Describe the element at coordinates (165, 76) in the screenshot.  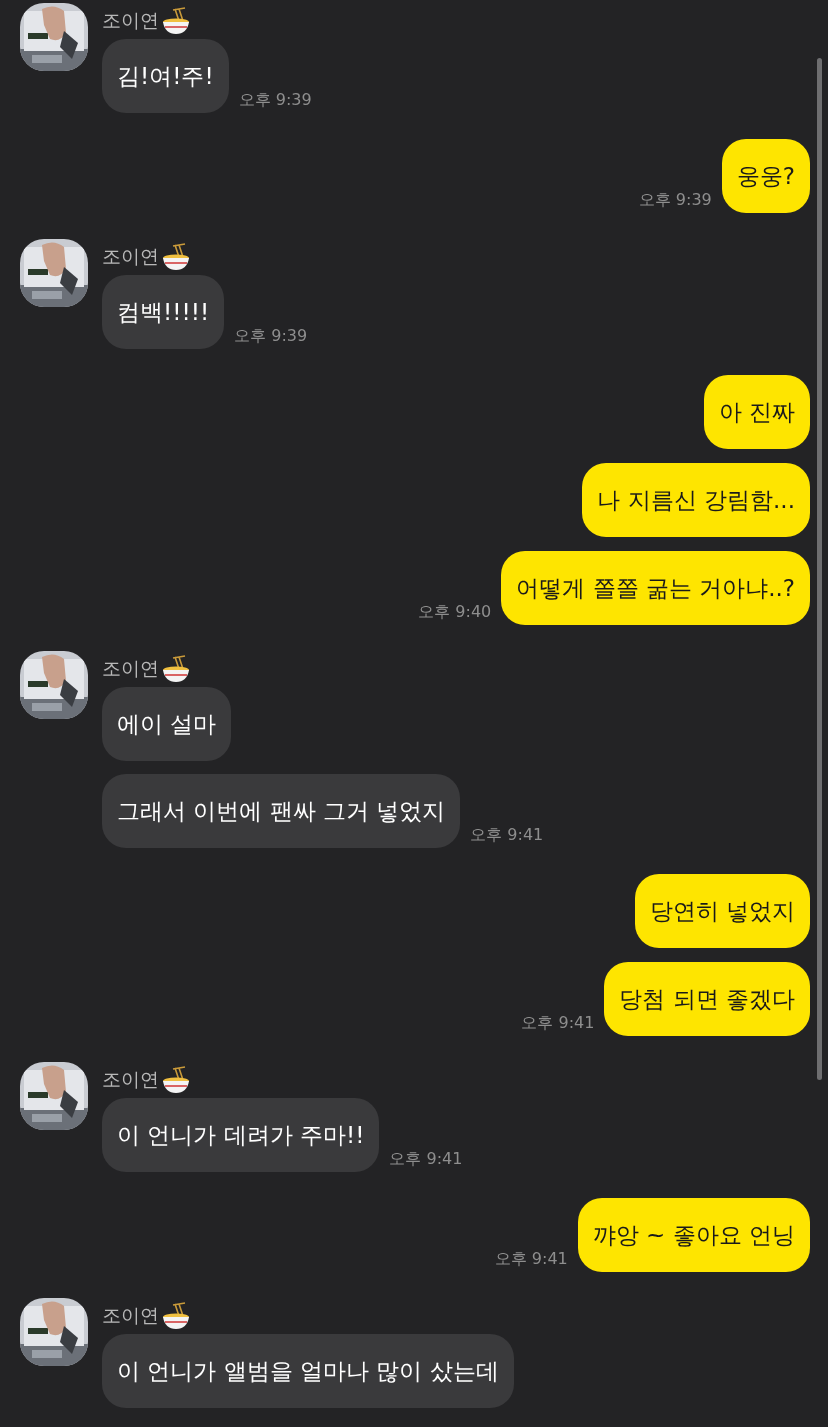
I see `message-bubble: 김!여!주!` at that location.